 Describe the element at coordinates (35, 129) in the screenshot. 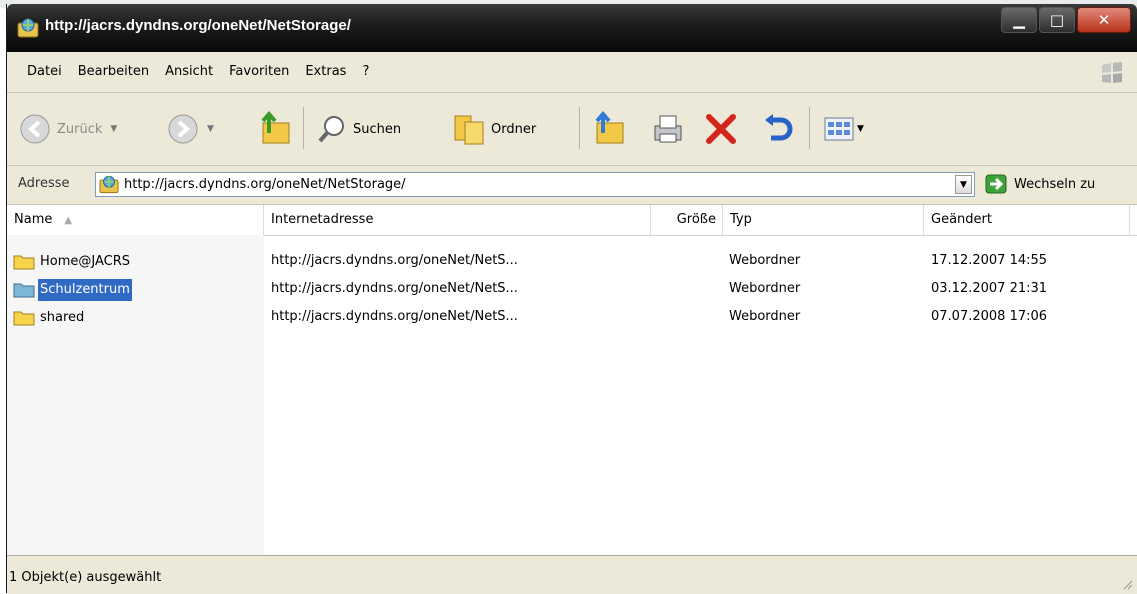

I see `back-arrow-icon` at that location.